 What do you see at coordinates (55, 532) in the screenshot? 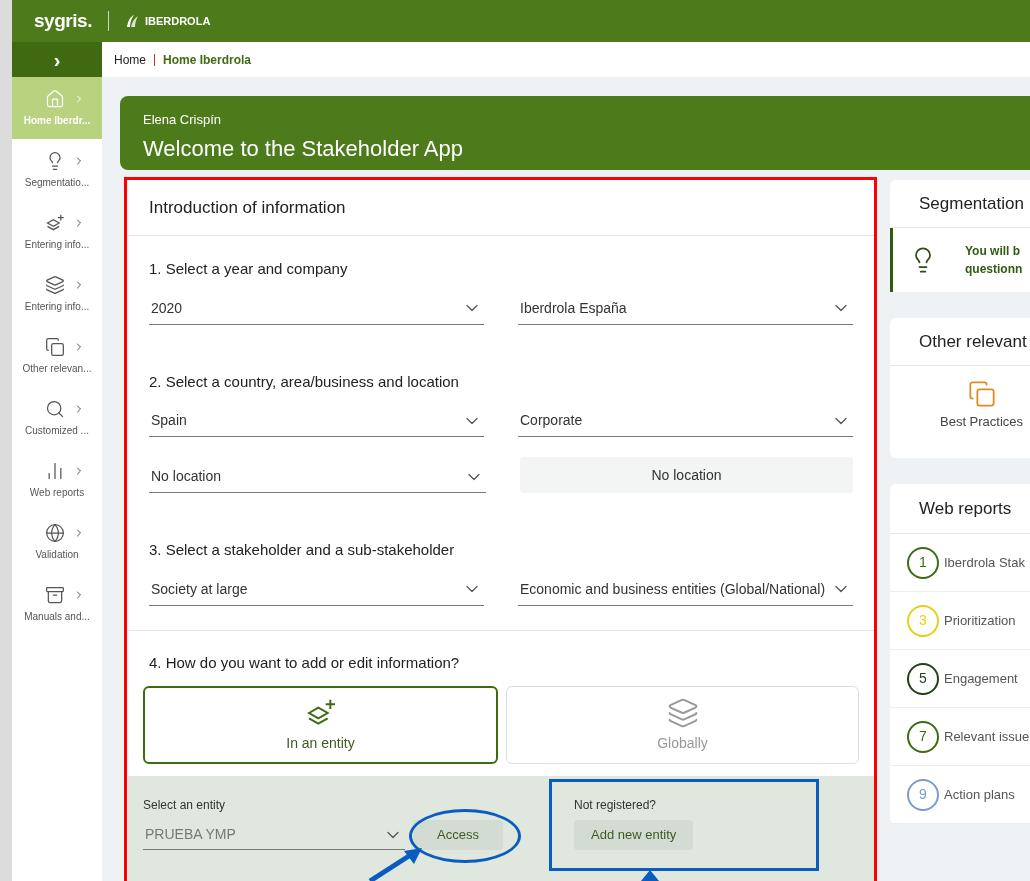
I see `globe-icon` at bounding box center [55, 532].